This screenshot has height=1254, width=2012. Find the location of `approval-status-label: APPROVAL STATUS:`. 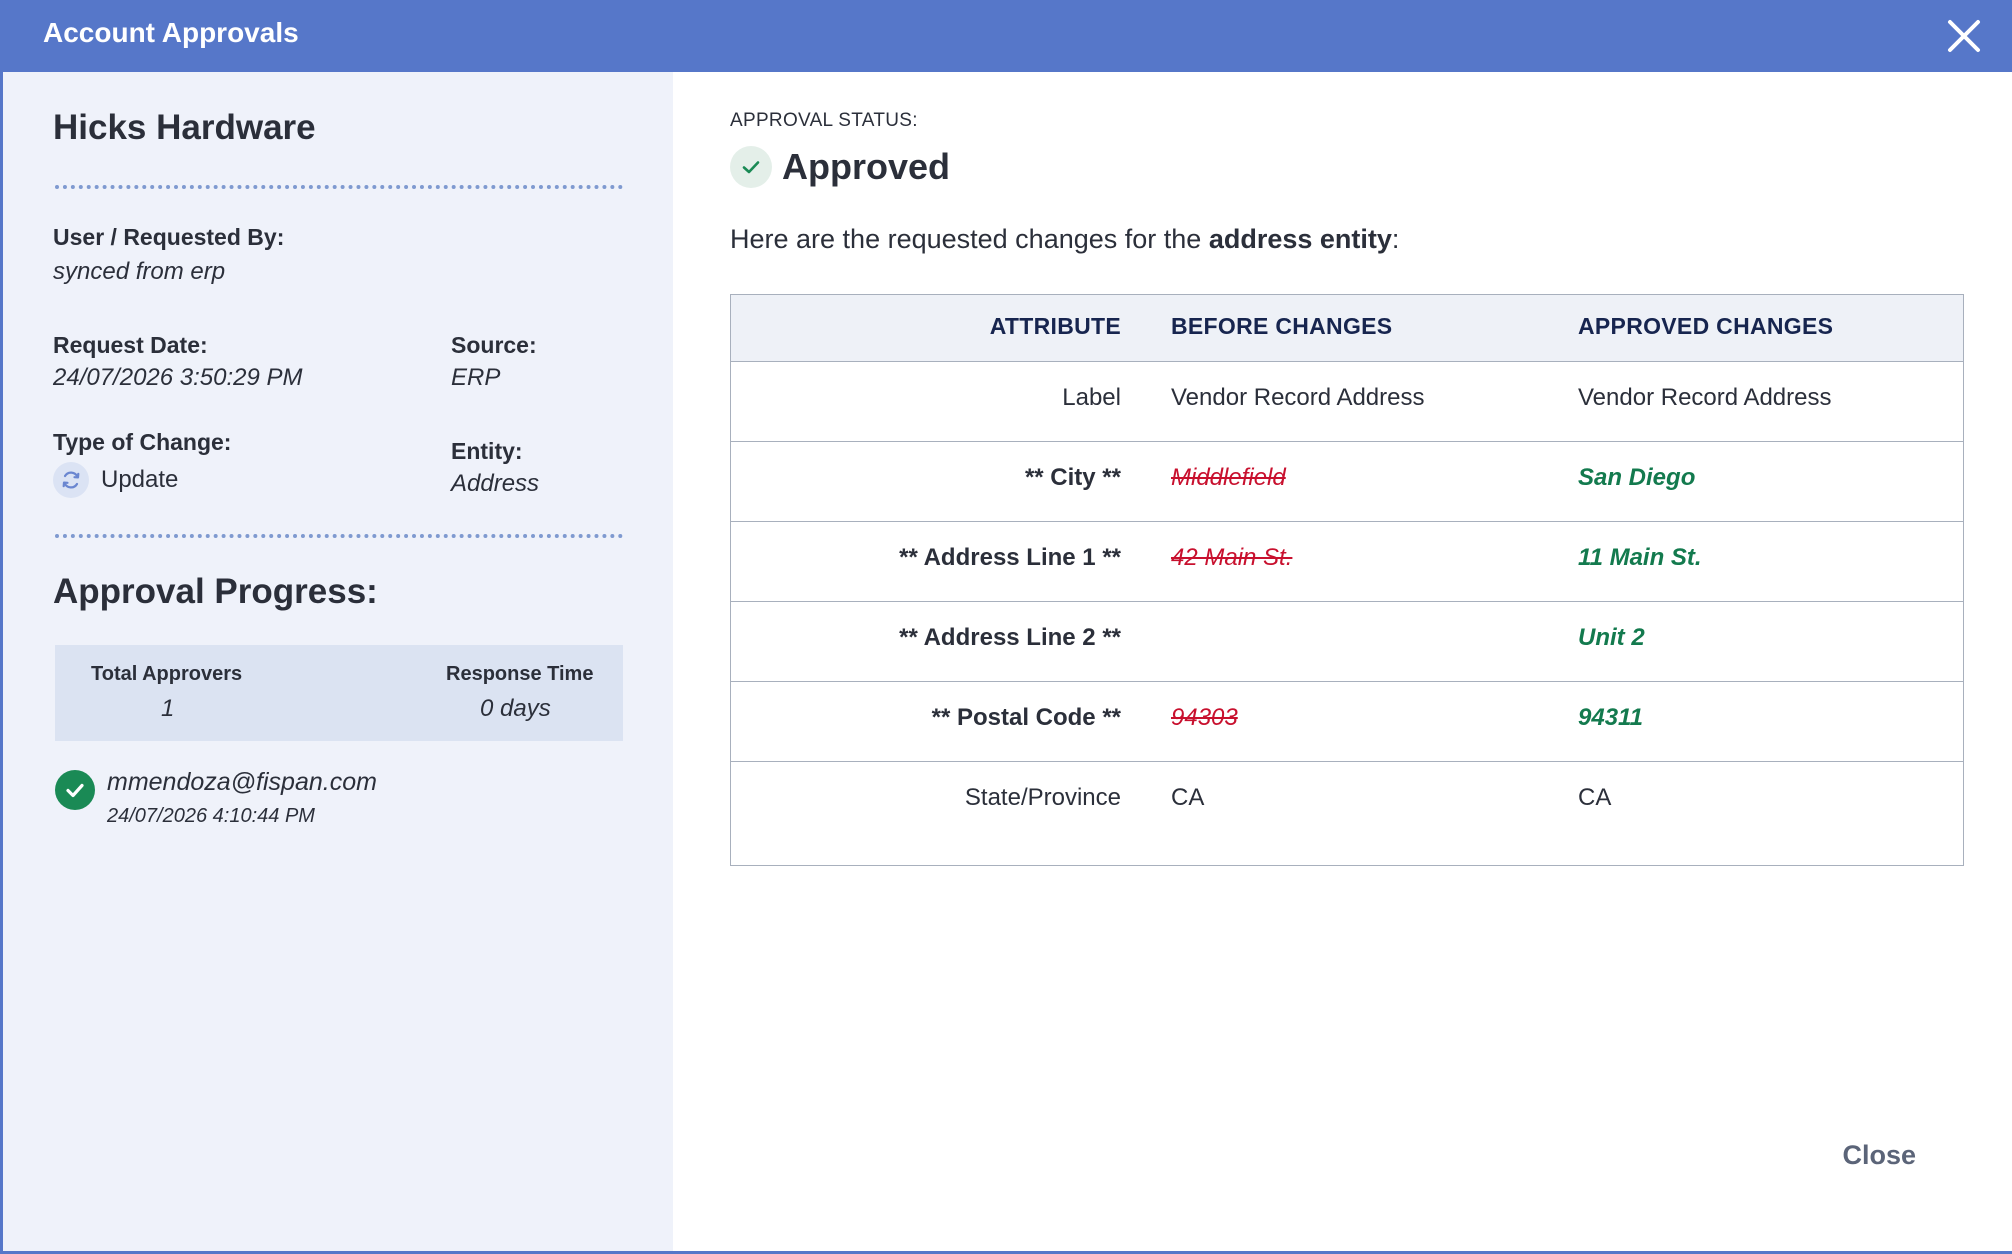

approval-status-label: APPROVAL STATUS: is located at coordinates (824, 120).